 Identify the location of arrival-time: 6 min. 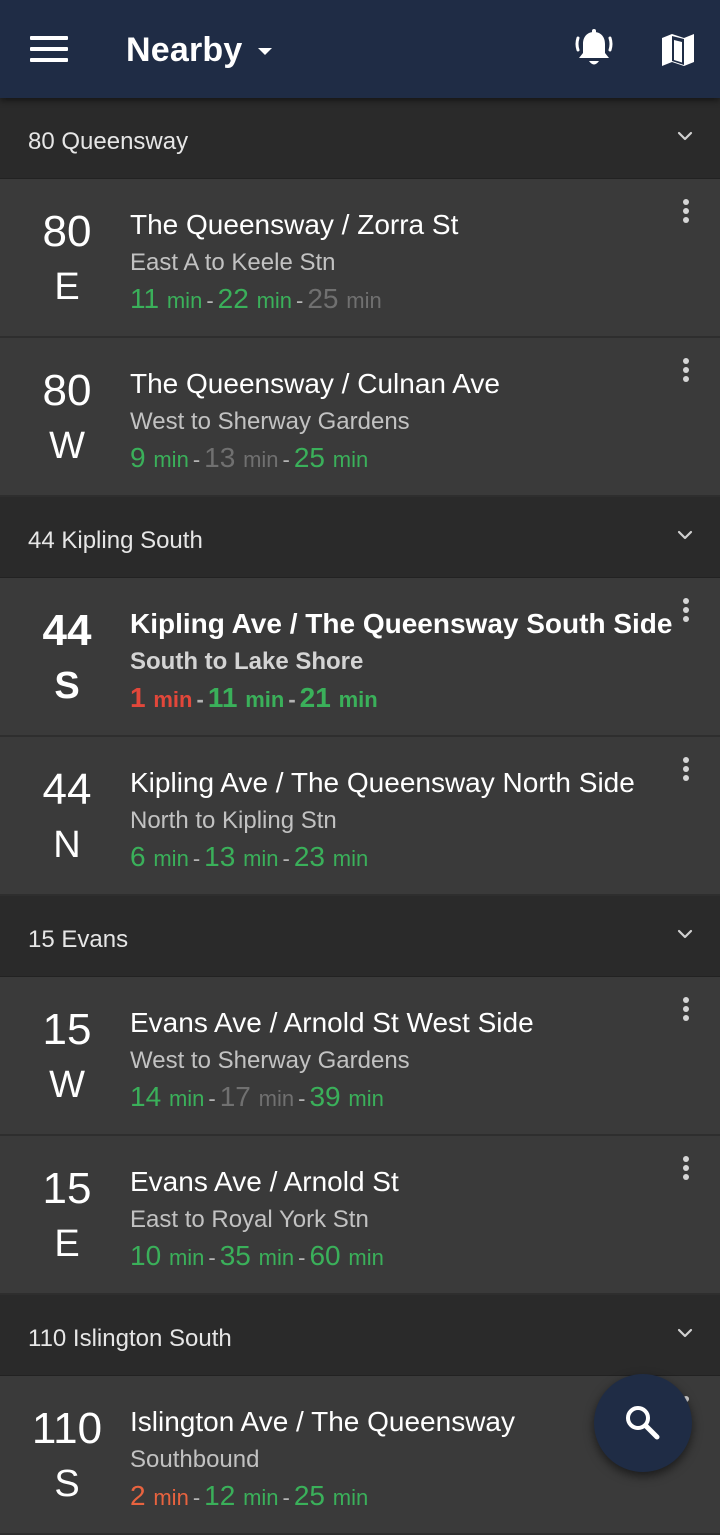
(159, 856).